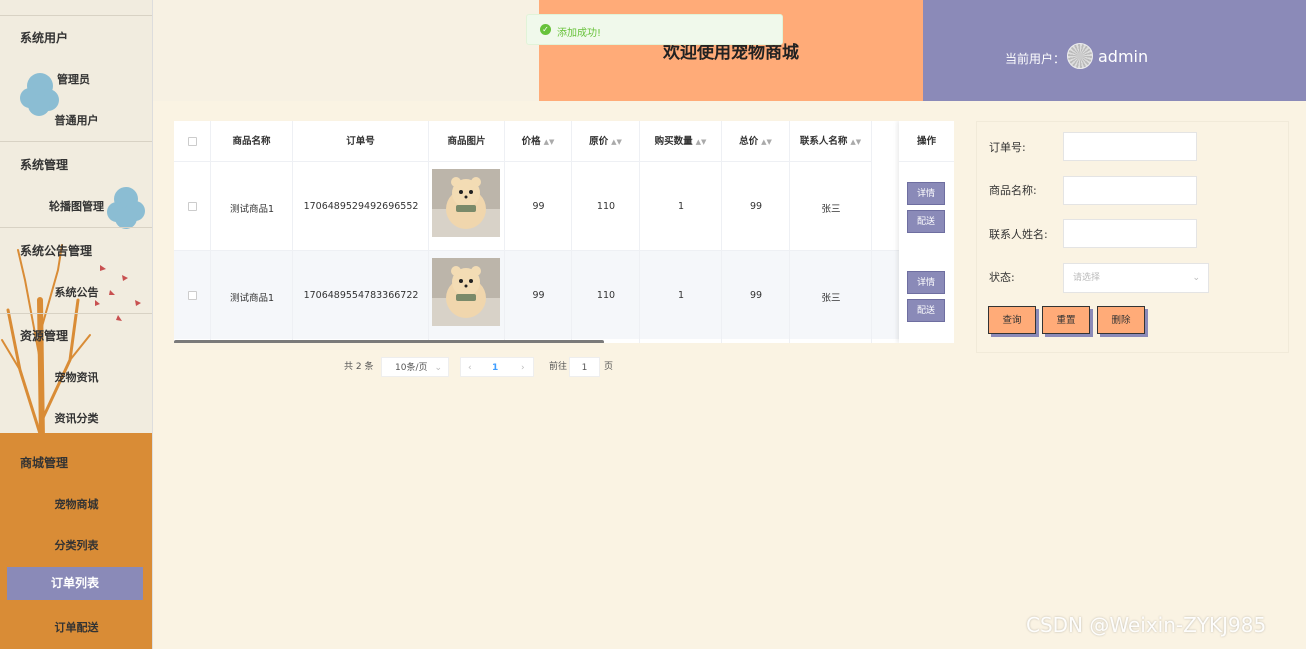  Describe the element at coordinates (1002, 277) in the screenshot. I see `status-label: 状态:` at that location.